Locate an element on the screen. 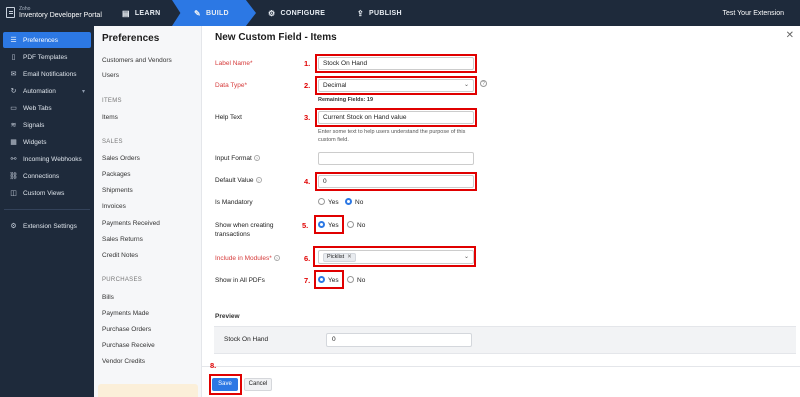  pref-link-payments-received: Payments Received is located at coordinates (131, 223).